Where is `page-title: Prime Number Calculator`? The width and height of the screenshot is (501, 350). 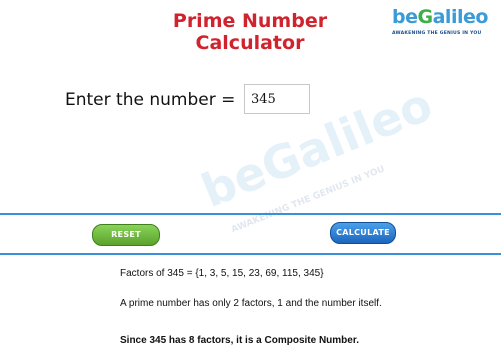 page-title: Prime Number Calculator is located at coordinates (250, 32).